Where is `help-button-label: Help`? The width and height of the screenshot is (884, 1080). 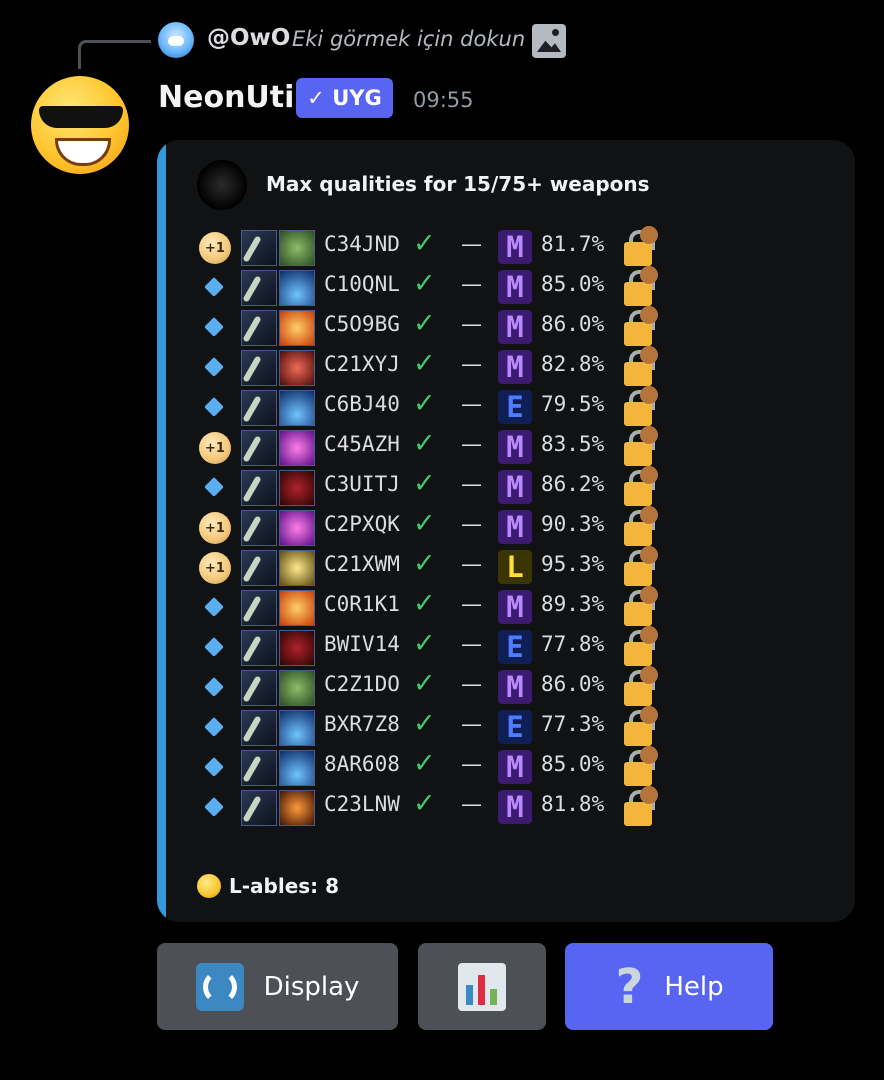 help-button-label: Help is located at coordinates (694, 986).